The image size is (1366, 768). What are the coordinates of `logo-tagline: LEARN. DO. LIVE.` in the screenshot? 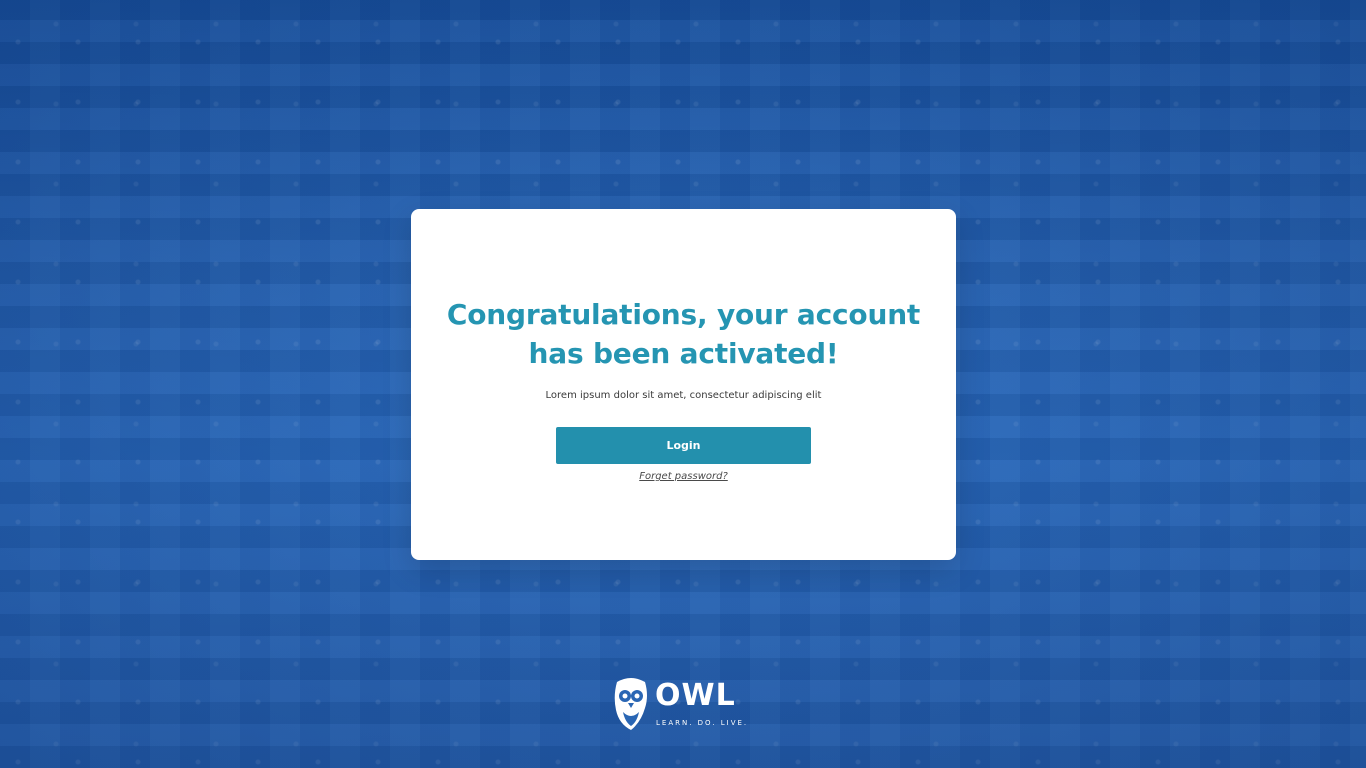 It's located at (702, 723).